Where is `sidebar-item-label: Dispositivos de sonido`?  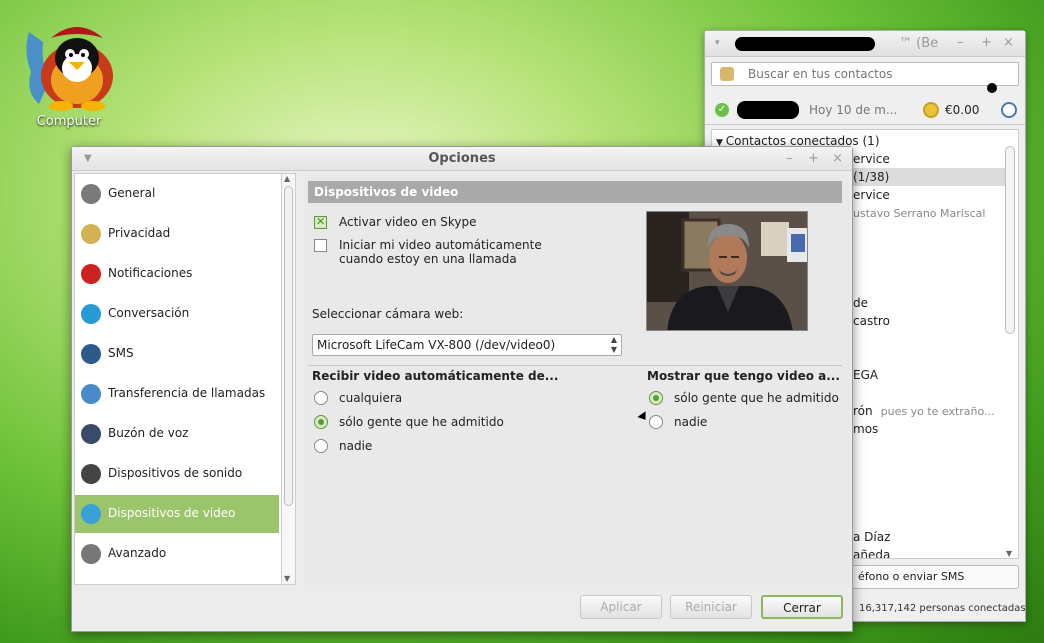 sidebar-item-label: Dispositivos de sonido is located at coordinates (175, 473).